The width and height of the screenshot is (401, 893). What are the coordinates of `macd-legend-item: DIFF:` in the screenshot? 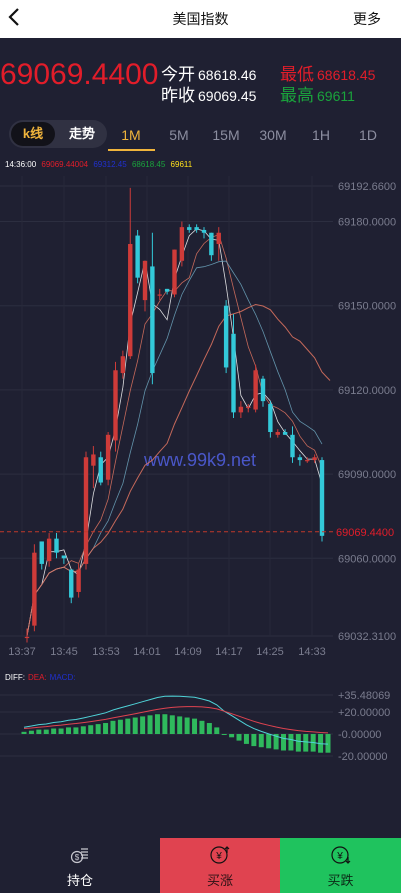 It's located at (15, 677).